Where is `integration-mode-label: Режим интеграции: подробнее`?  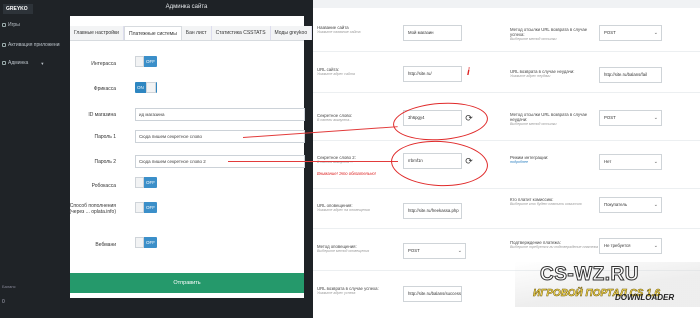
integration-mode-label: Режим интеграции: подробнее is located at coordinates (529, 159).